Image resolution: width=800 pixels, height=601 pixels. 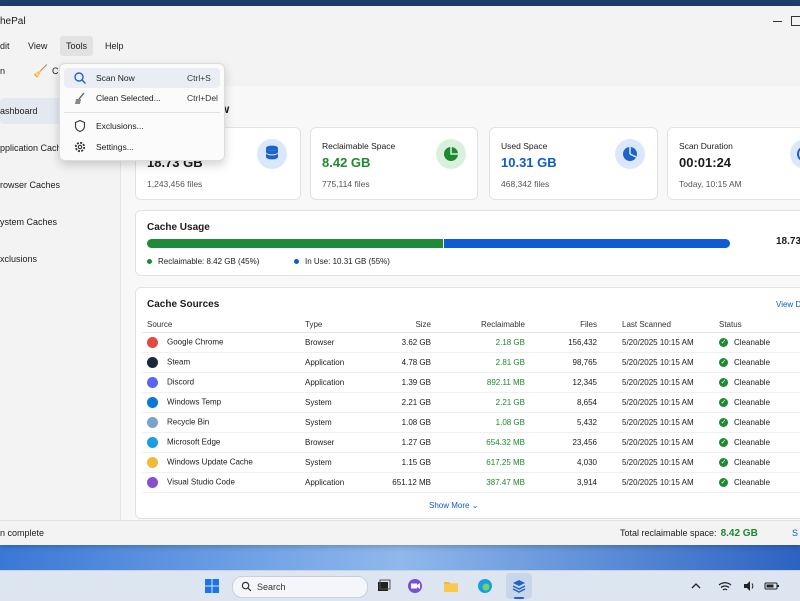 What do you see at coordinates (30, 185) in the screenshot?
I see `sidebar-item-label: rowser Caches` at bounding box center [30, 185].